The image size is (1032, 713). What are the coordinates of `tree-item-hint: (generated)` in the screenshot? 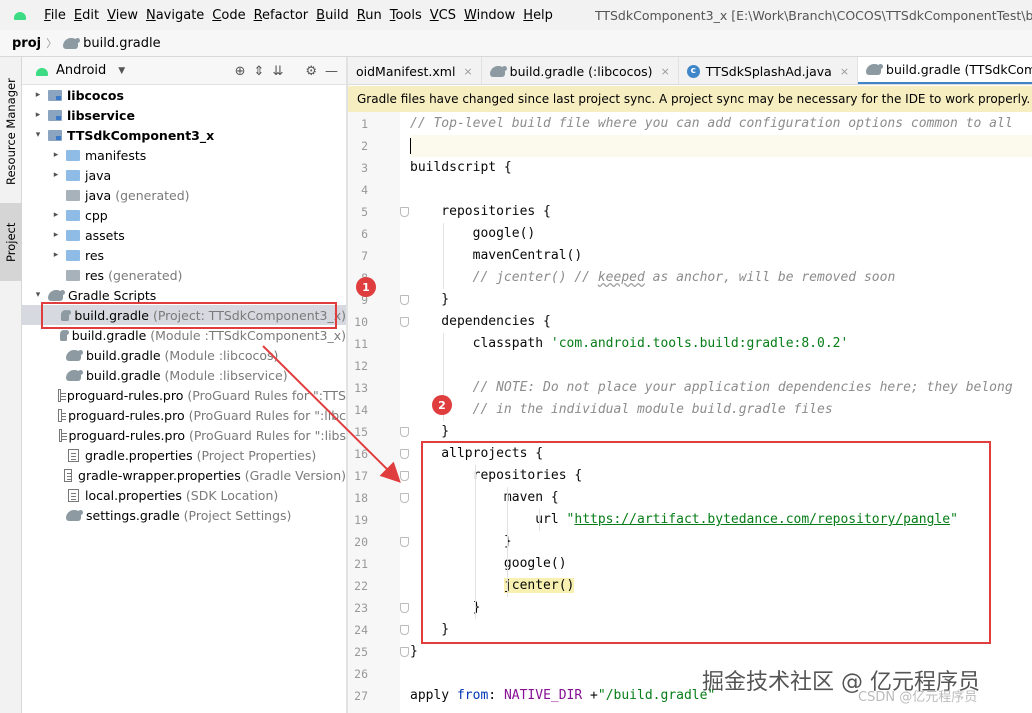 It's located at (145, 275).